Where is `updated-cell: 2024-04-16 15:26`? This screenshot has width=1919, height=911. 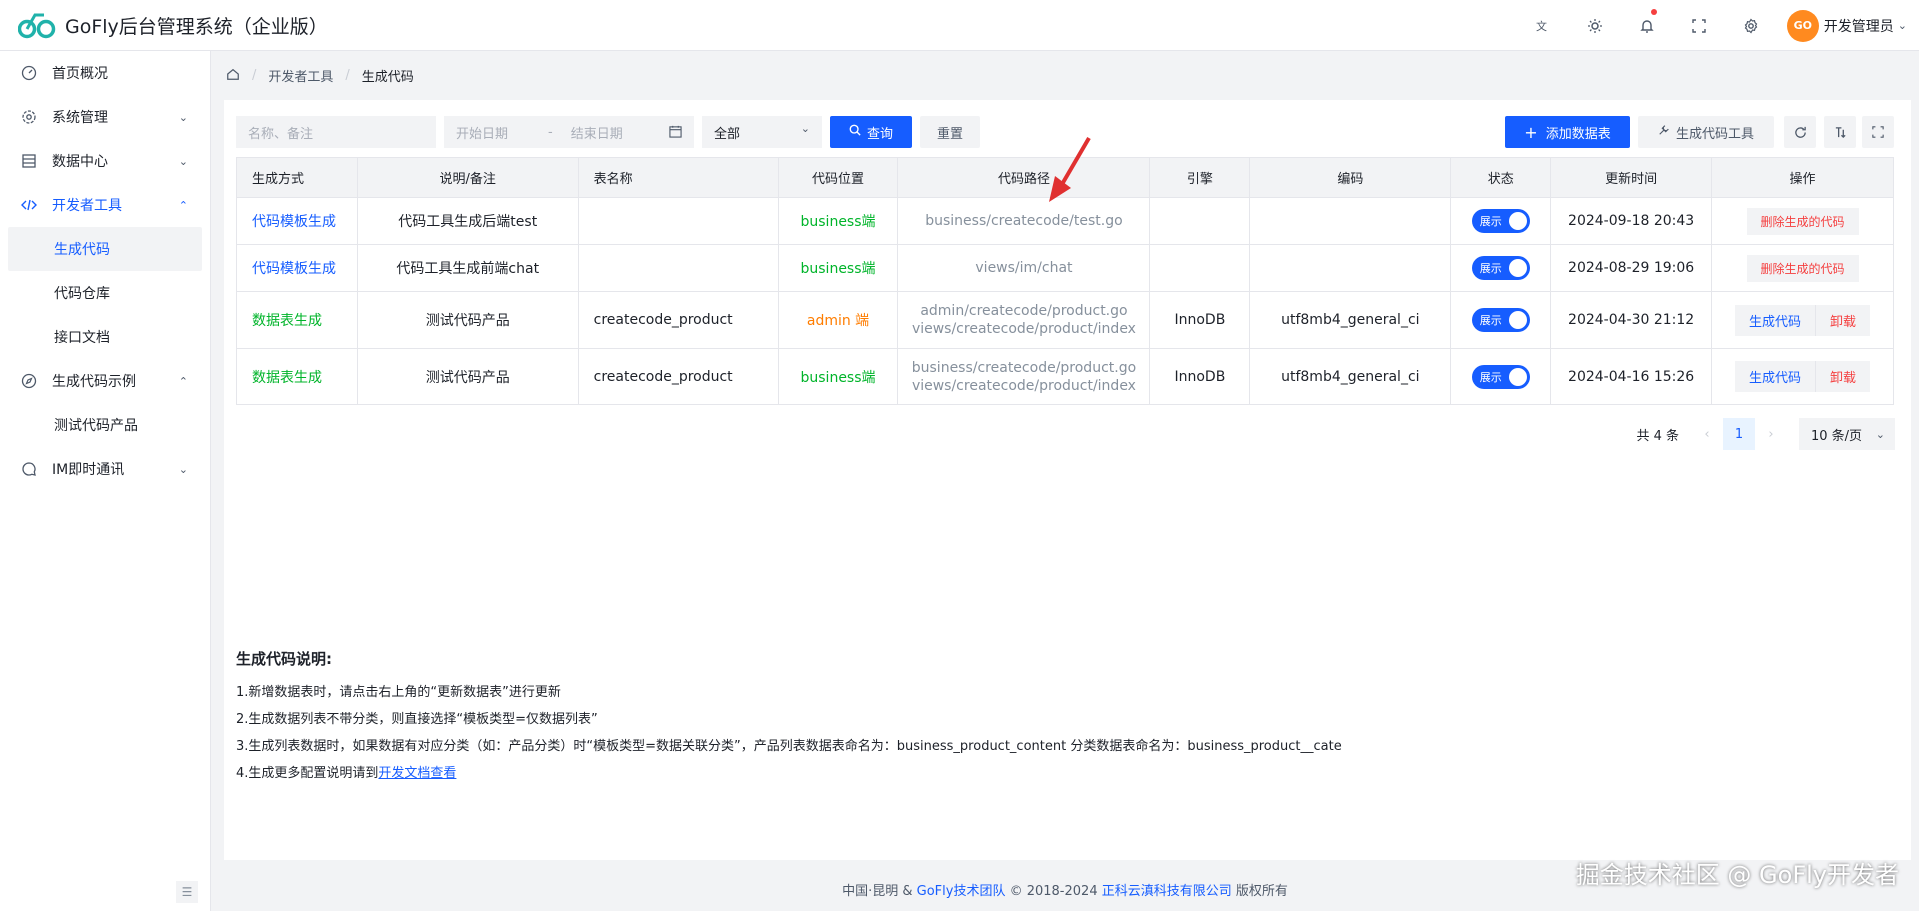
updated-cell: 2024-04-16 15:26 is located at coordinates (1631, 376).